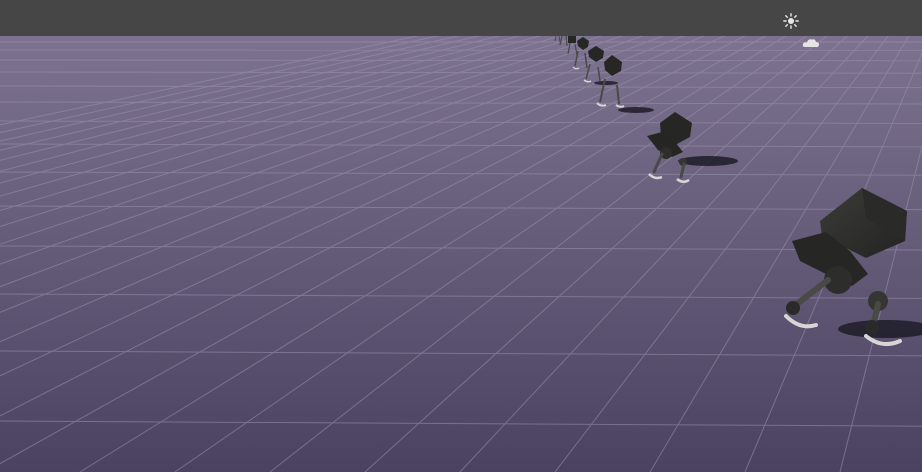 The width and height of the screenshot is (922, 472). I want to click on cloud-icon, so click(811, 43).